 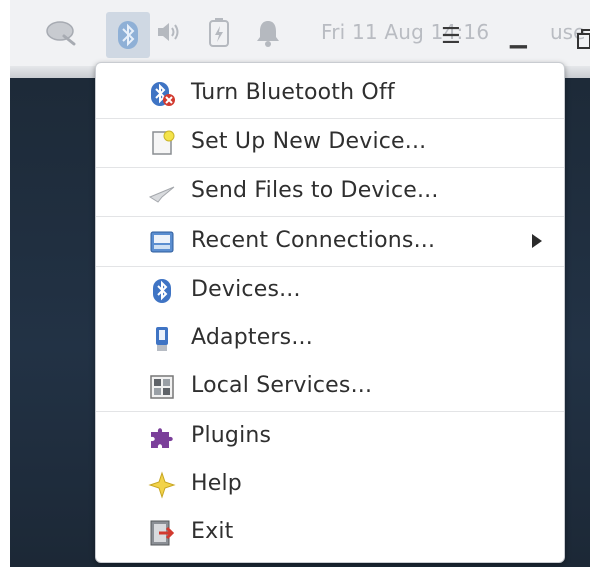 What do you see at coordinates (451, 37) in the screenshot?
I see `window-menu-icon: ☰` at bounding box center [451, 37].